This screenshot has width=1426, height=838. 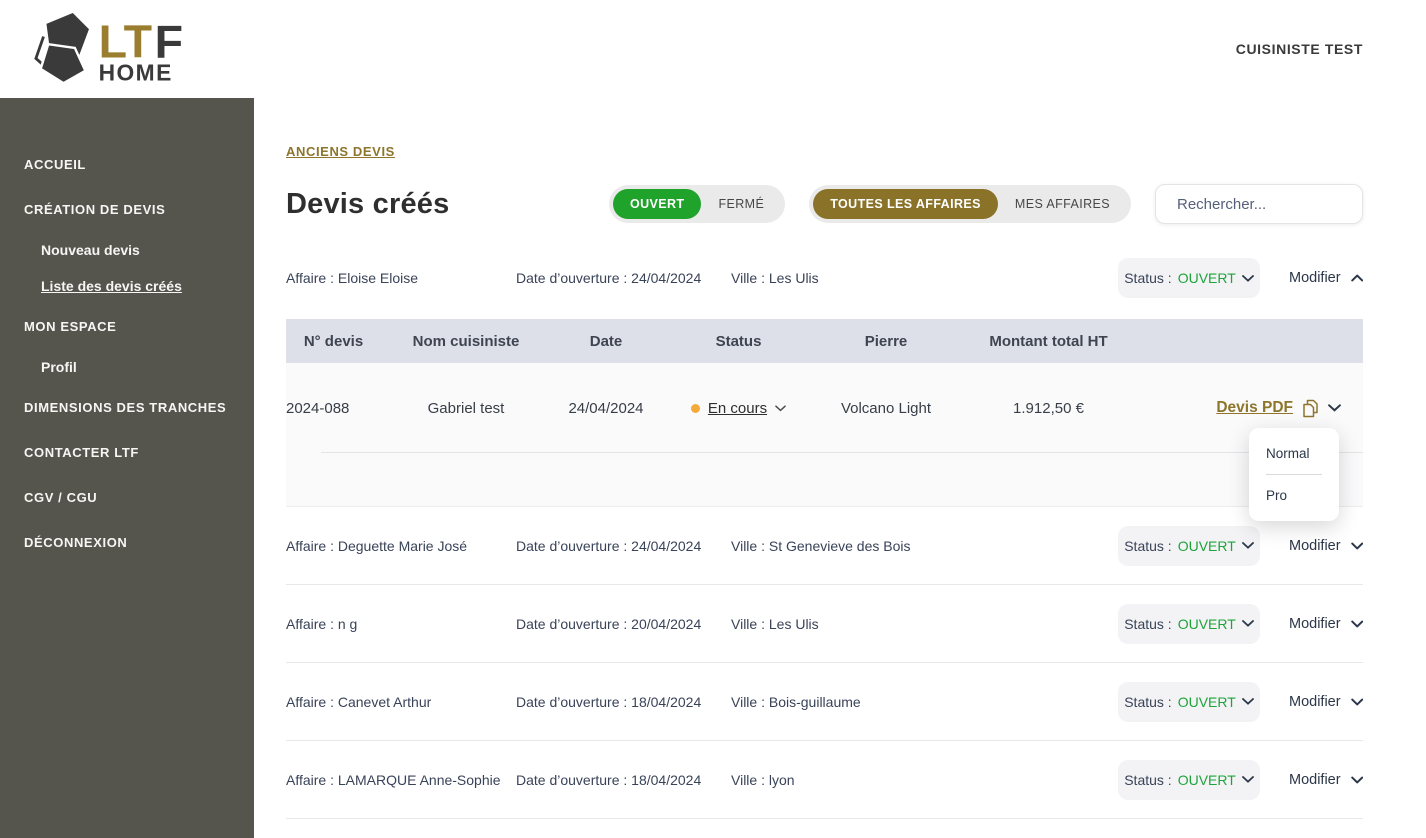 I want to click on filter-mes-affaires-button: MES AFFAIRES, so click(x=1062, y=204).